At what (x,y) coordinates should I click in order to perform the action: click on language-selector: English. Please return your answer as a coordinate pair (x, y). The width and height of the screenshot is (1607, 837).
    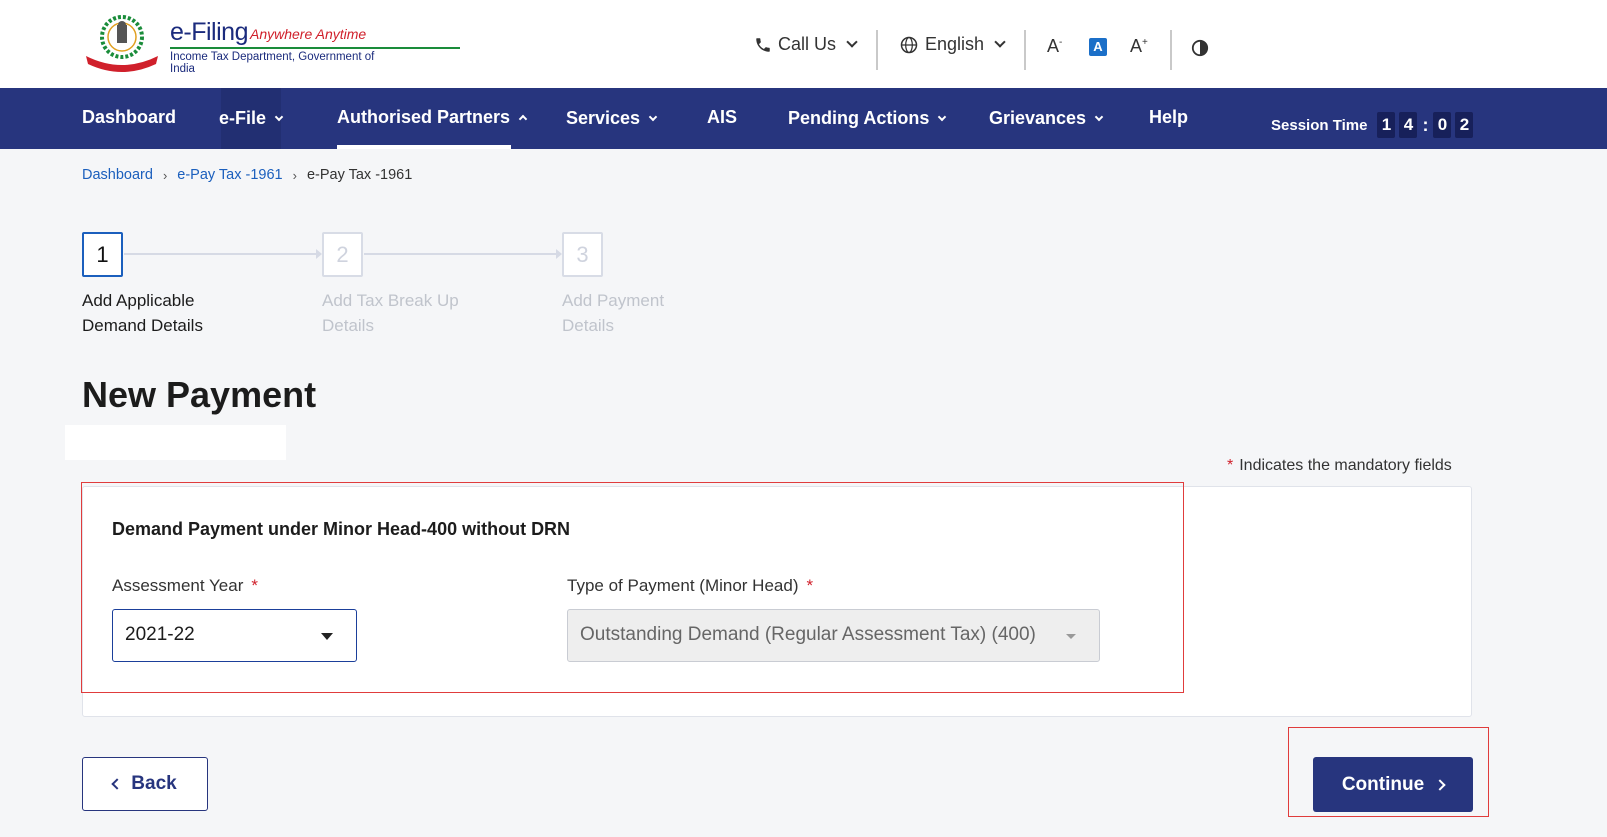
    Looking at the image, I should click on (952, 44).